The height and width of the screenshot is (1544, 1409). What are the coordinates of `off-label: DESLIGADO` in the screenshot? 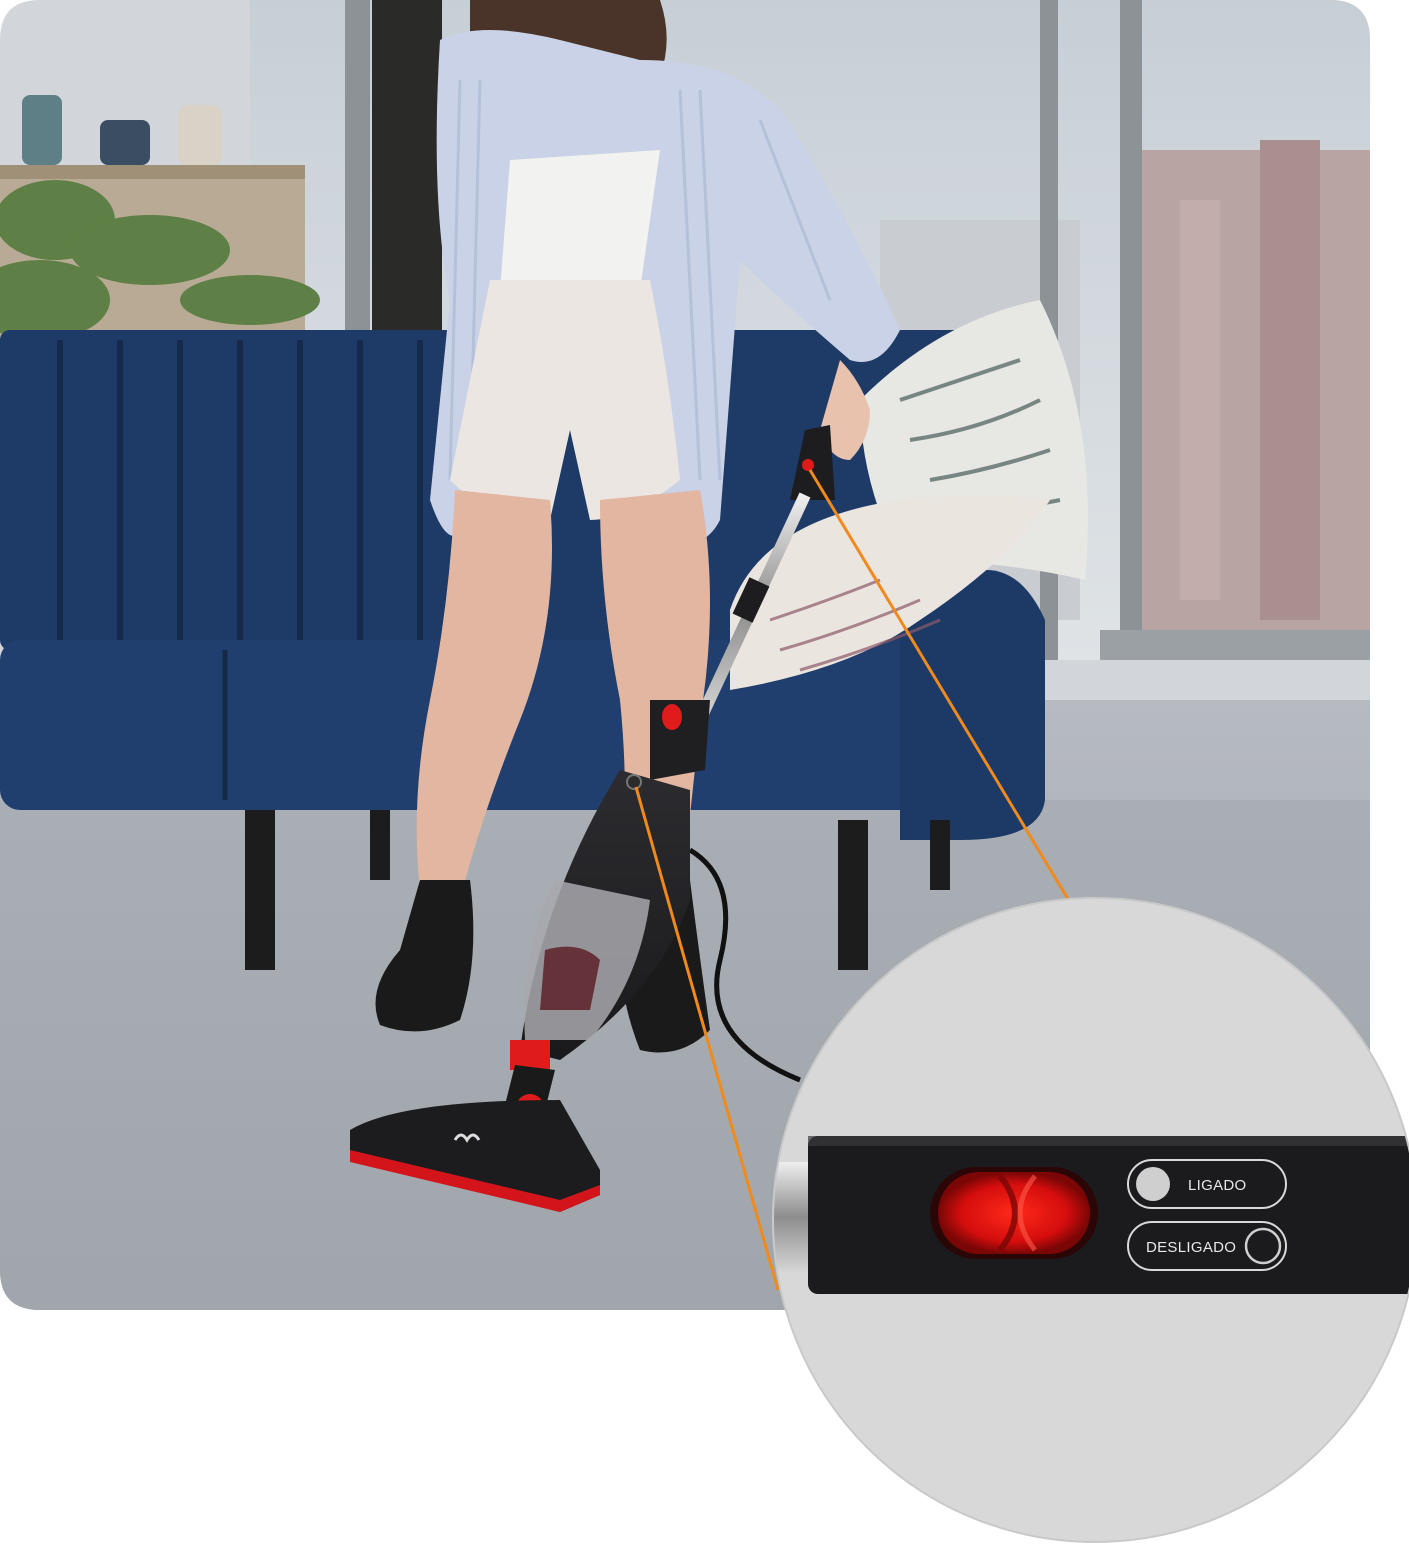 It's located at (1191, 1247).